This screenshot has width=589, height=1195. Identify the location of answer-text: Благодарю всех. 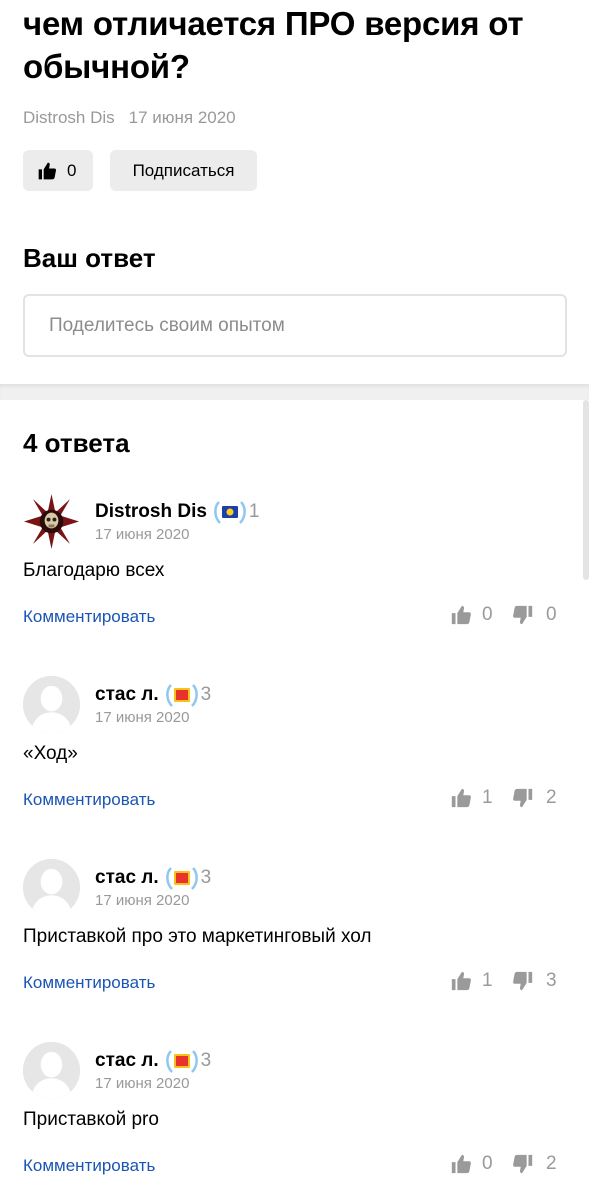
(94, 570).